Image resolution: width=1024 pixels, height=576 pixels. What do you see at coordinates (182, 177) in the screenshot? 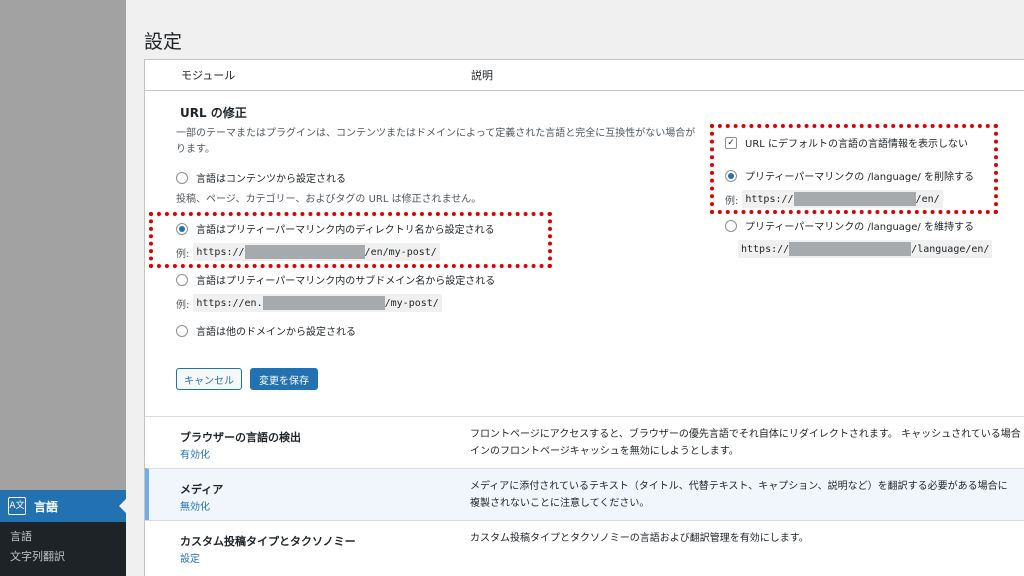
I see `radio-content` at bounding box center [182, 177].